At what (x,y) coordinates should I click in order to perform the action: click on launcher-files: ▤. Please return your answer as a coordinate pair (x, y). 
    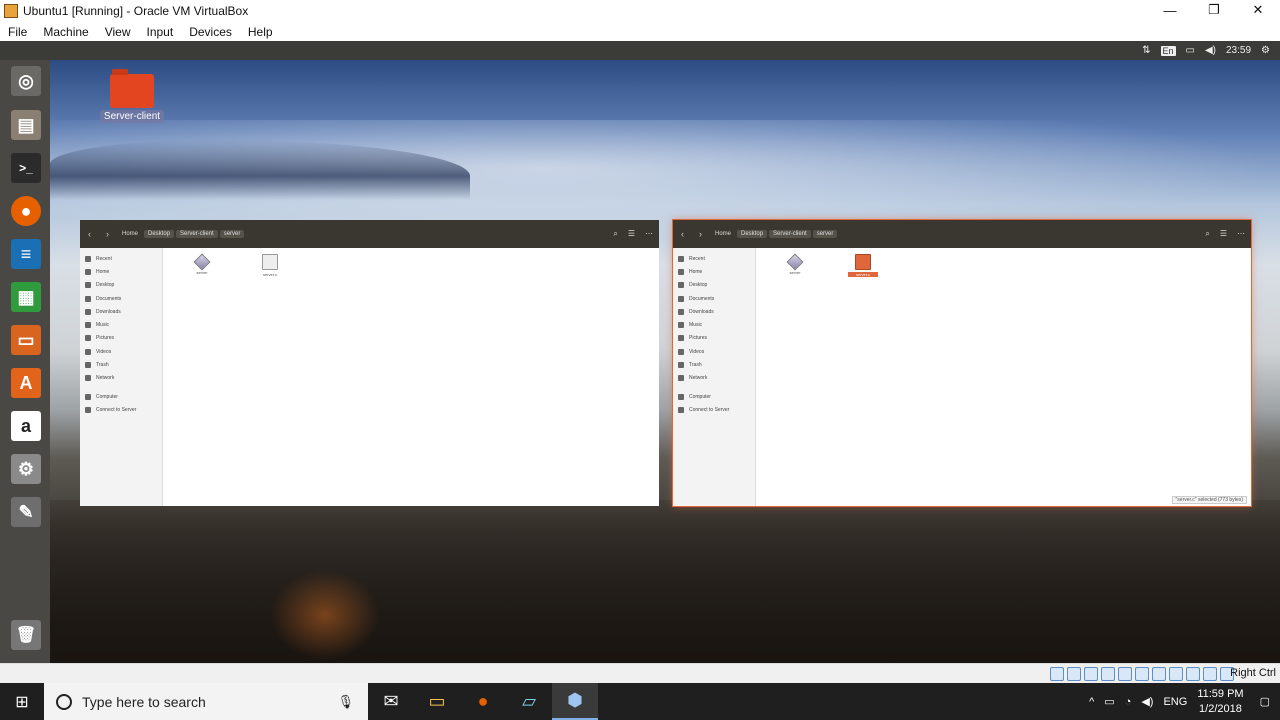
    Looking at the image, I should click on (26, 125).